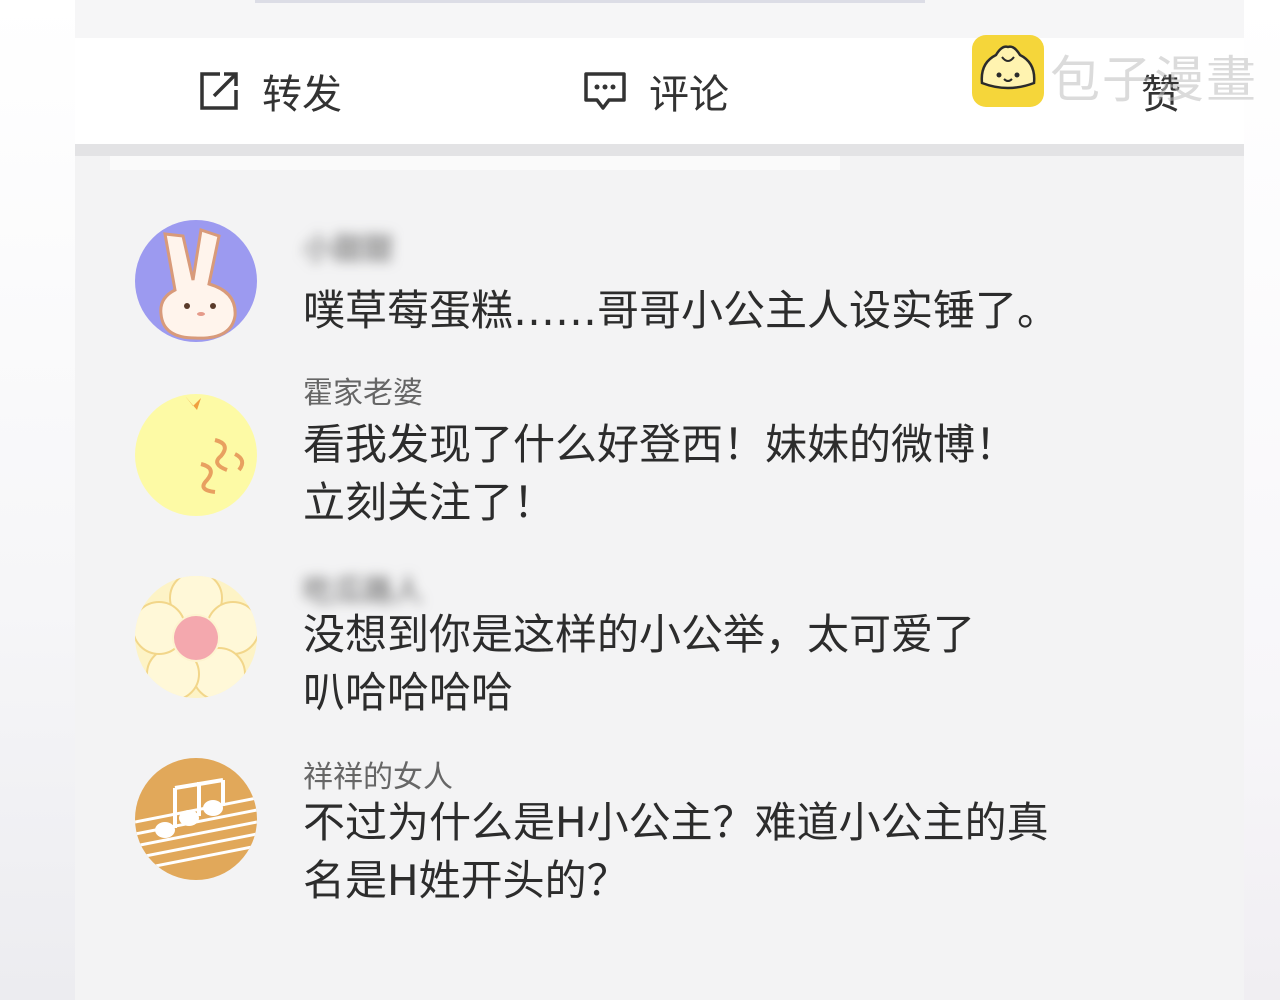 The image size is (1280, 1000). Describe the element at coordinates (639, 634) in the screenshot. I see `comment-line: 没想到你是这样的小公举，太可爱了` at that location.